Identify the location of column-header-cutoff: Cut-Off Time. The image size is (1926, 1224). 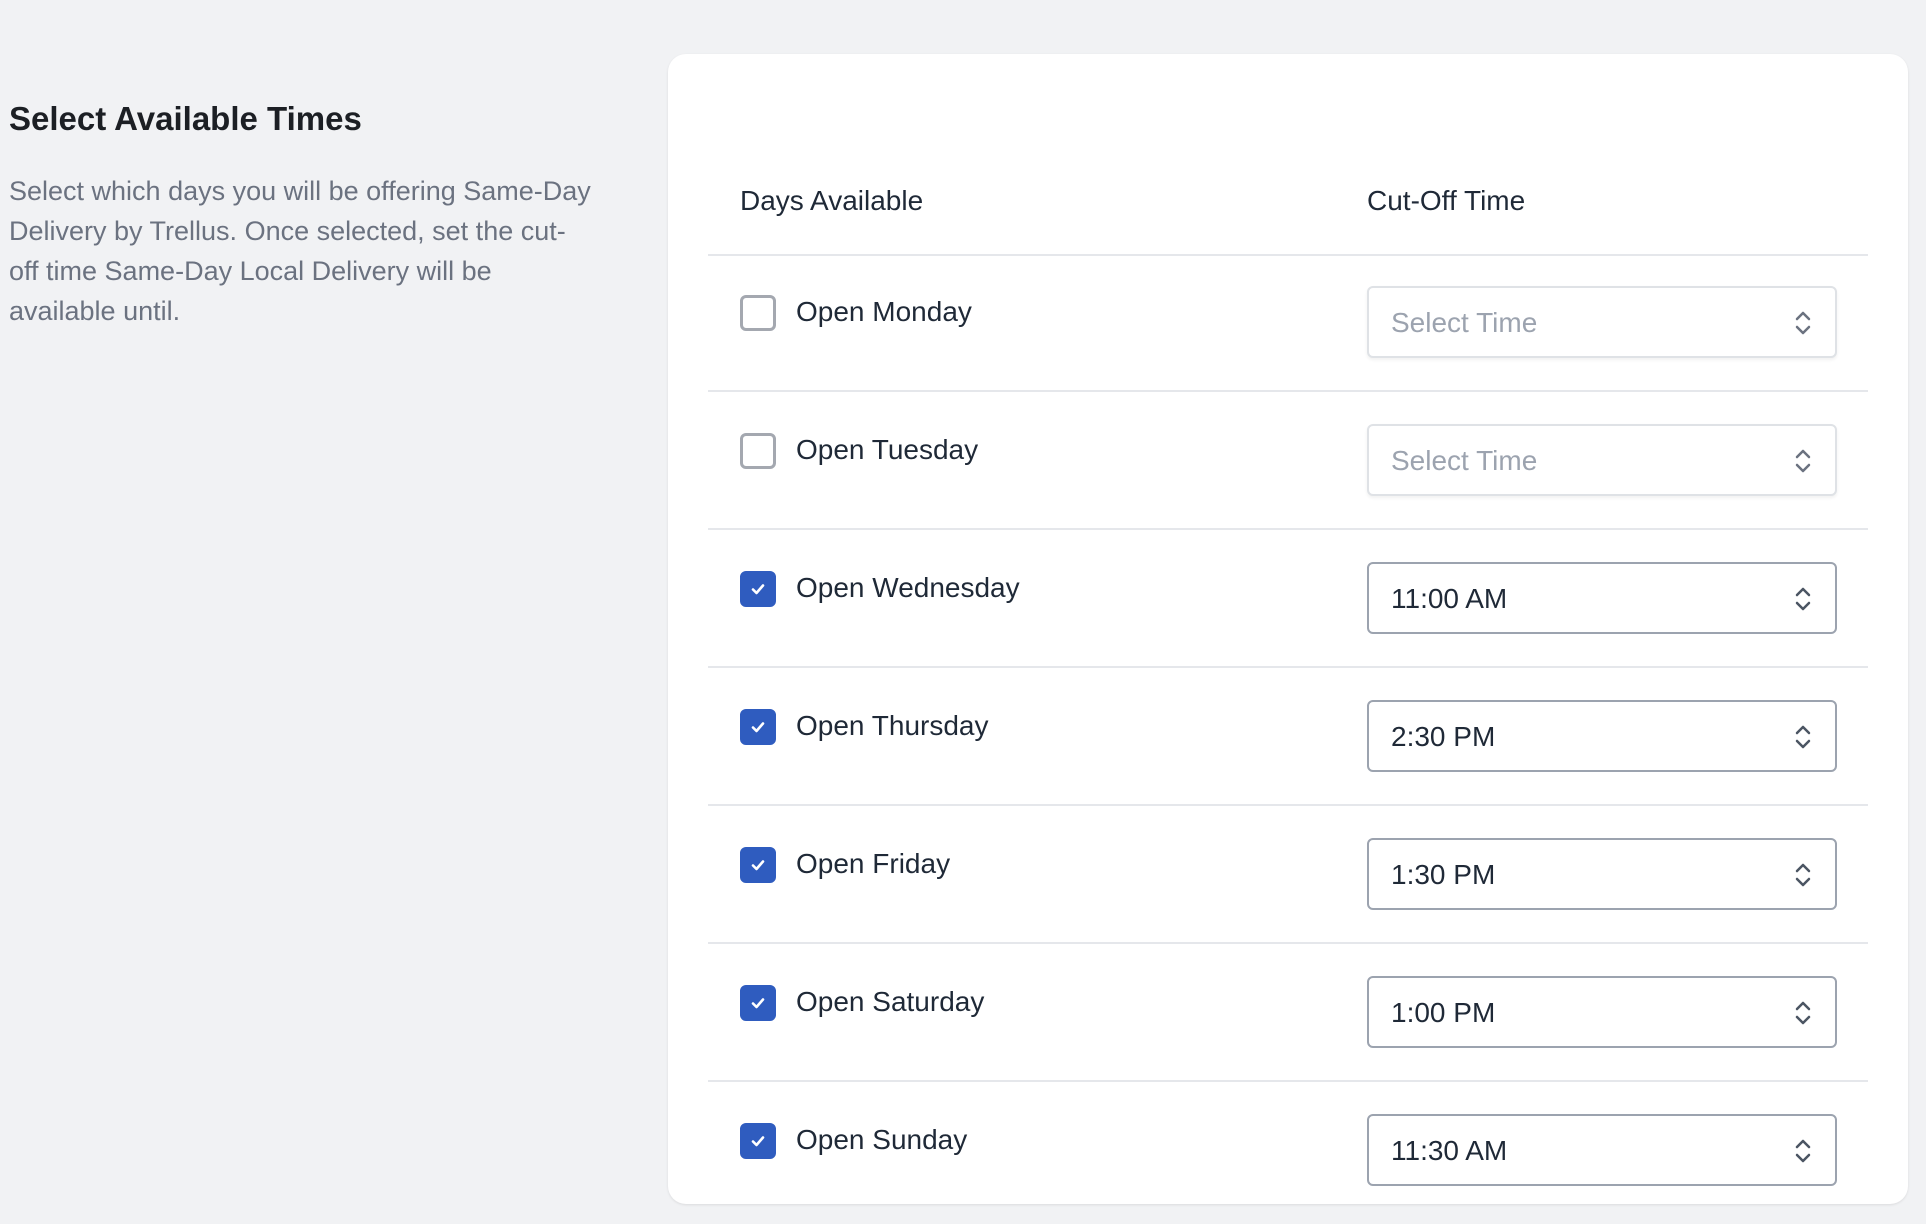
(1446, 200).